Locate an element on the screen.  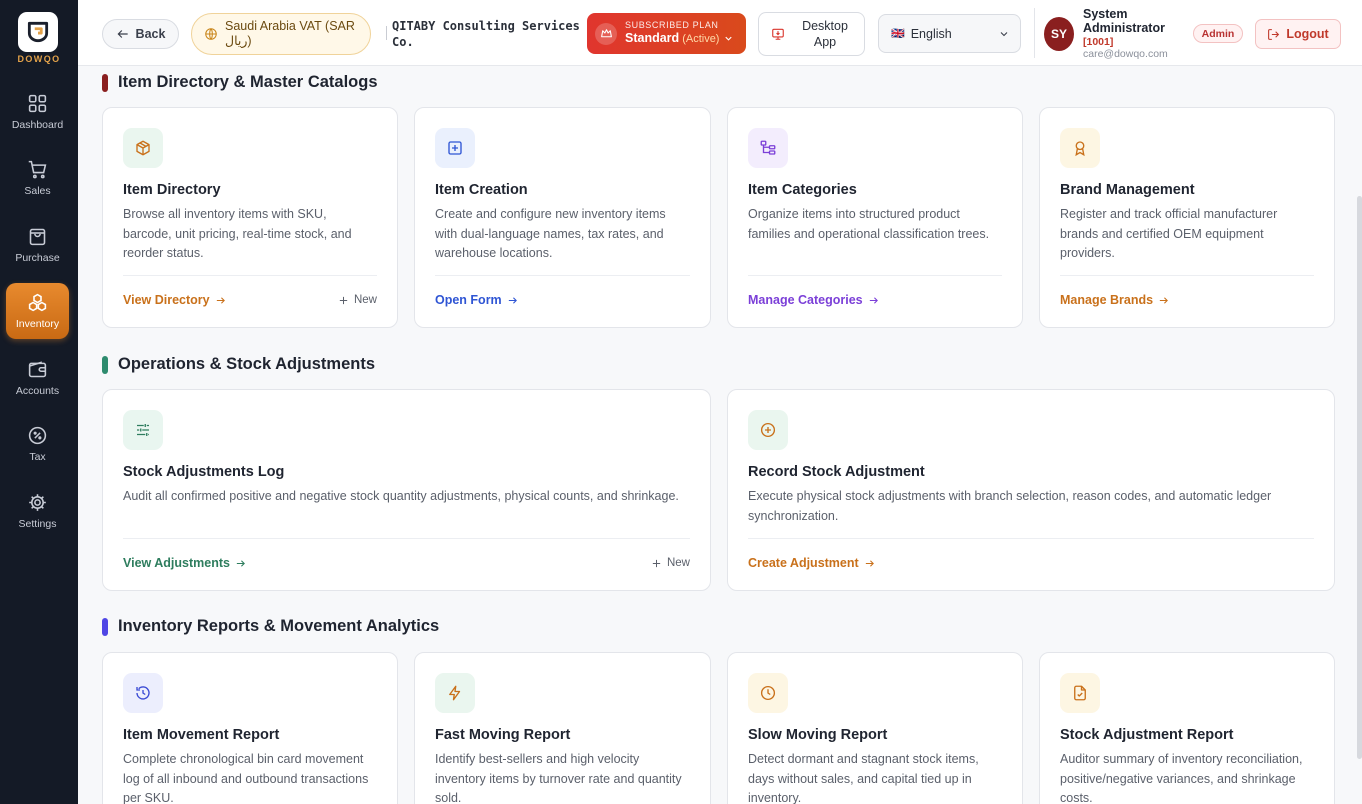
gear-icon is located at coordinates (37, 502).